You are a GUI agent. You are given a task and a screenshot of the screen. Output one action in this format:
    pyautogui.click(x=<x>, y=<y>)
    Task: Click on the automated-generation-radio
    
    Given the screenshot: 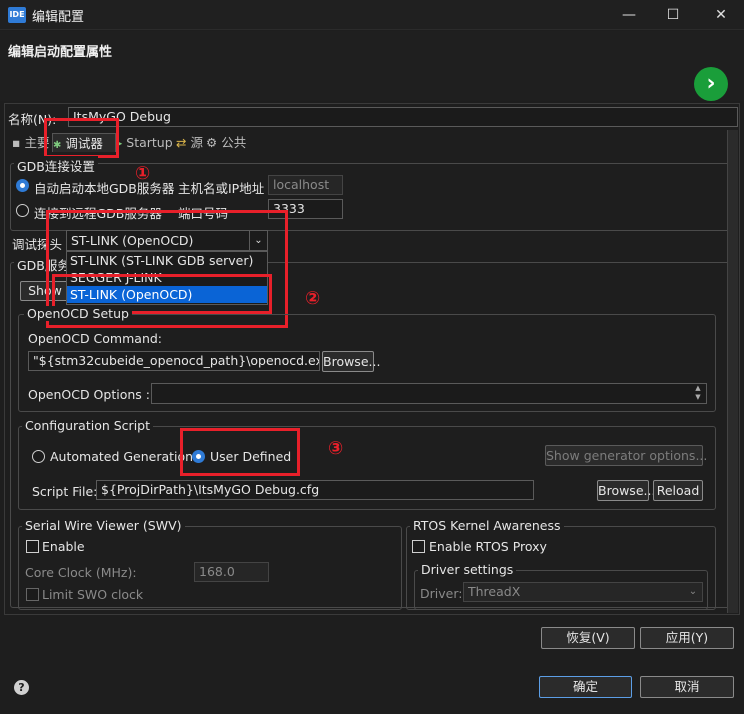 What is the action you would take?
    pyautogui.click(x=38, y=456)
    